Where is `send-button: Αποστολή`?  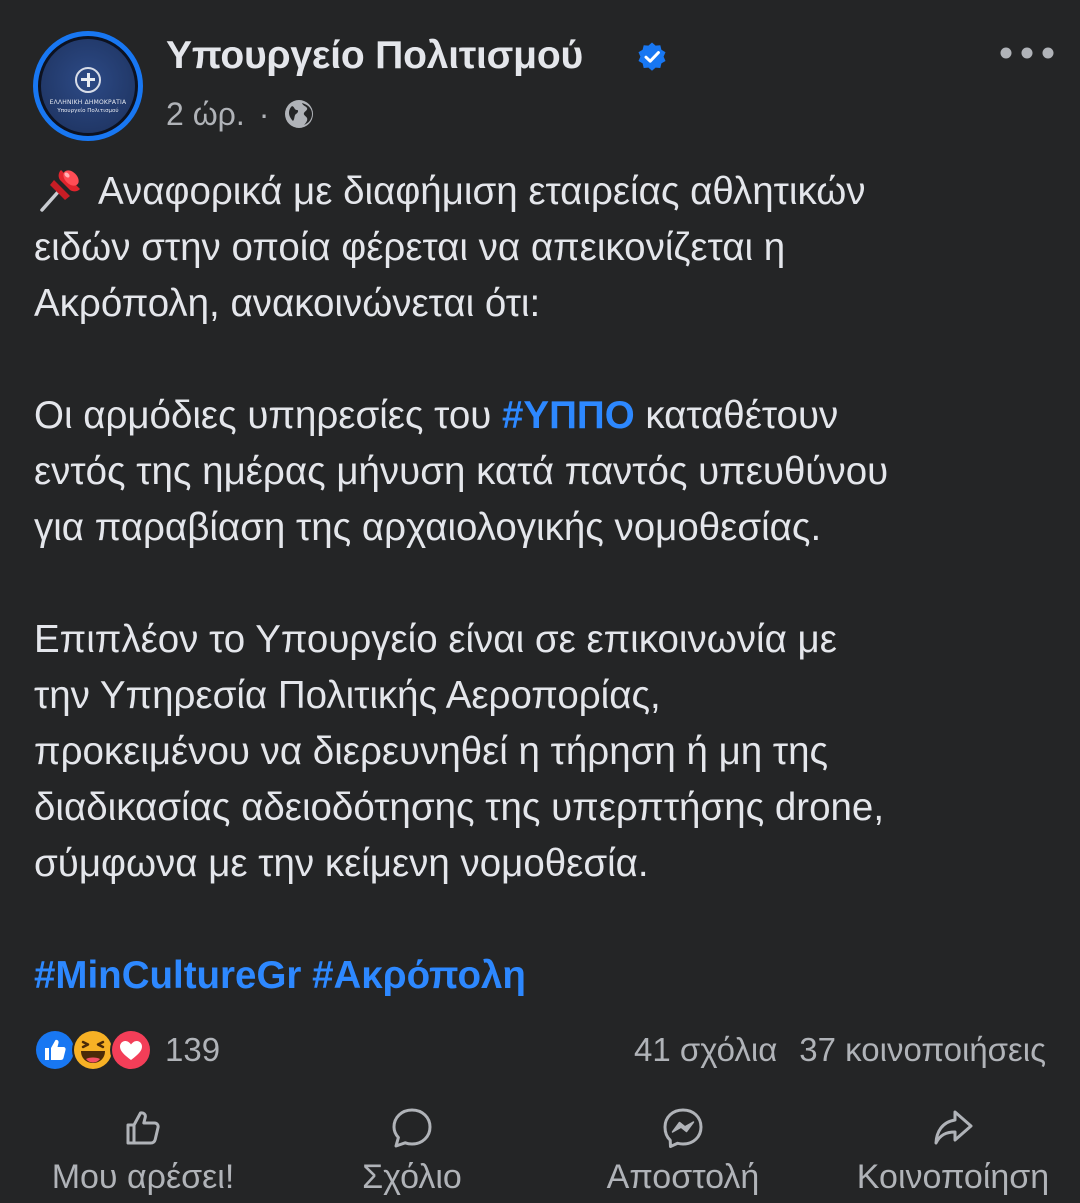
send-button: Αποστολή is located at coordinates (683, 1151).